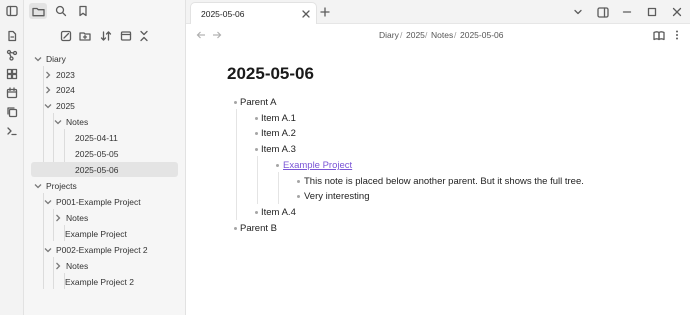  I want to click on copy-icon, so click(12, 112).